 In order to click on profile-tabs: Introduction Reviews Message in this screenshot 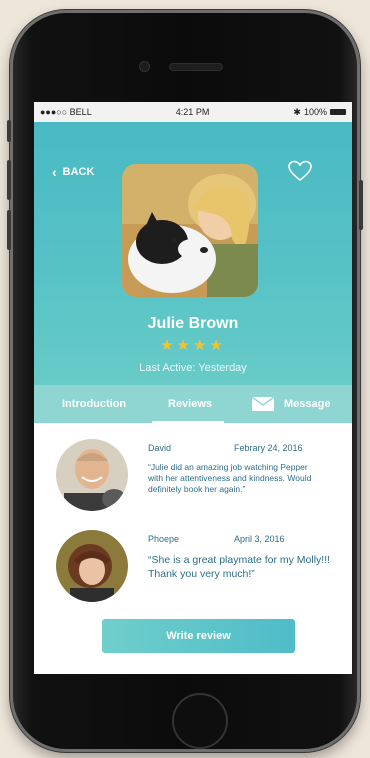, I will do `click(193, 404)`.